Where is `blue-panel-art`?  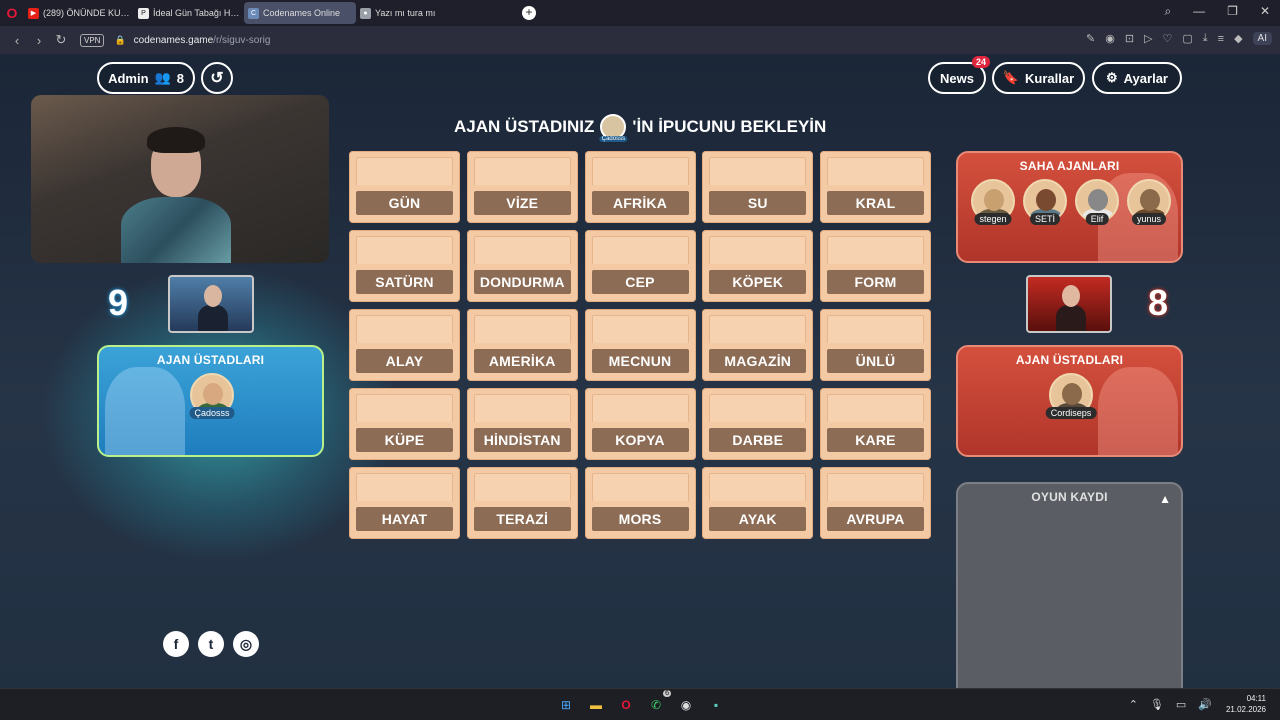
blue-panel-art is located at coordinates (145, 411).